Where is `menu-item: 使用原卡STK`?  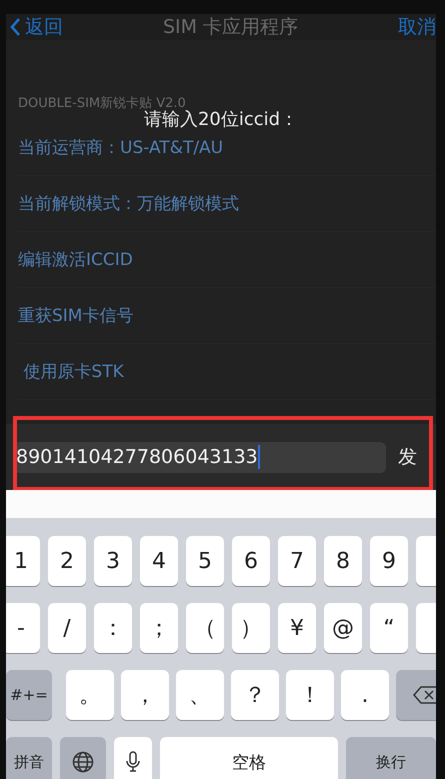 menu-item: 使用原卡STK is located at coordinates (71, 371).